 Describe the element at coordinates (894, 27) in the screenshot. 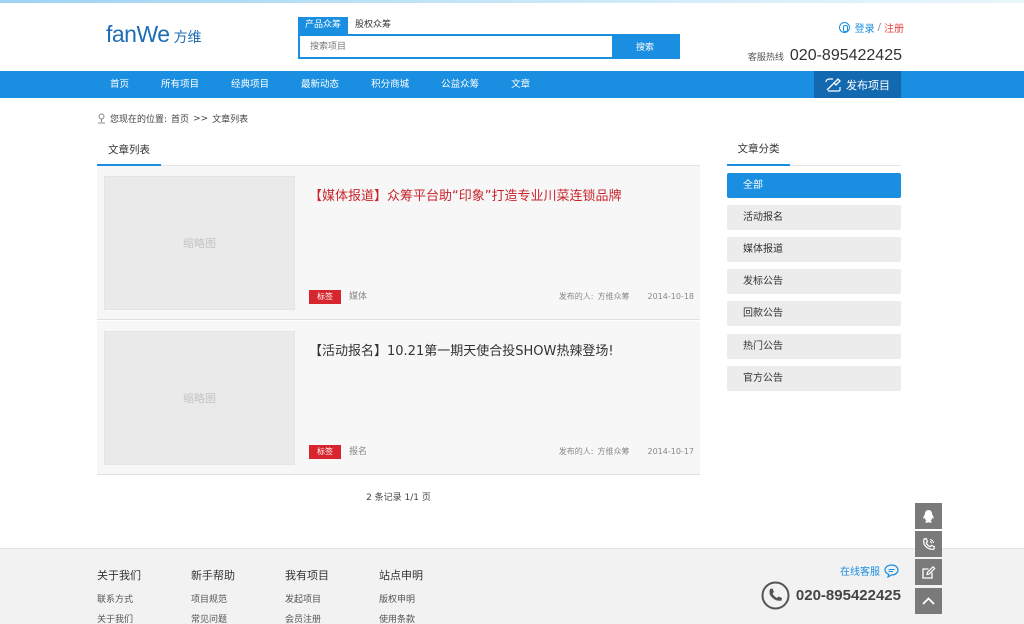

I see `register-link: 注册` at that location.